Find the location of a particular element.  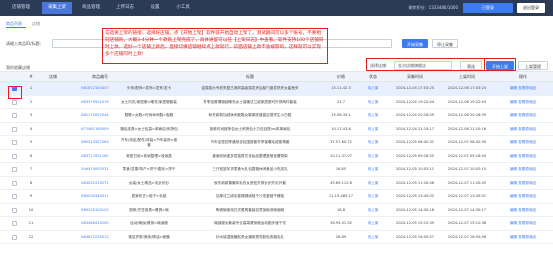

product-id-link: 544474092531 is located at coordinates (95, 169).